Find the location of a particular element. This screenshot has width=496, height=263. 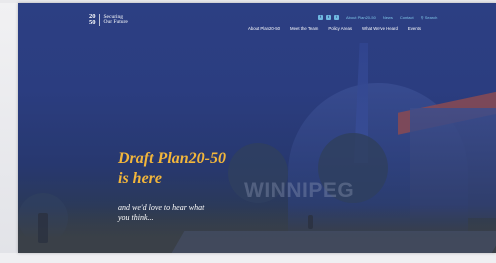

hero-title-line2: is here is located at coordinates (140, 178).